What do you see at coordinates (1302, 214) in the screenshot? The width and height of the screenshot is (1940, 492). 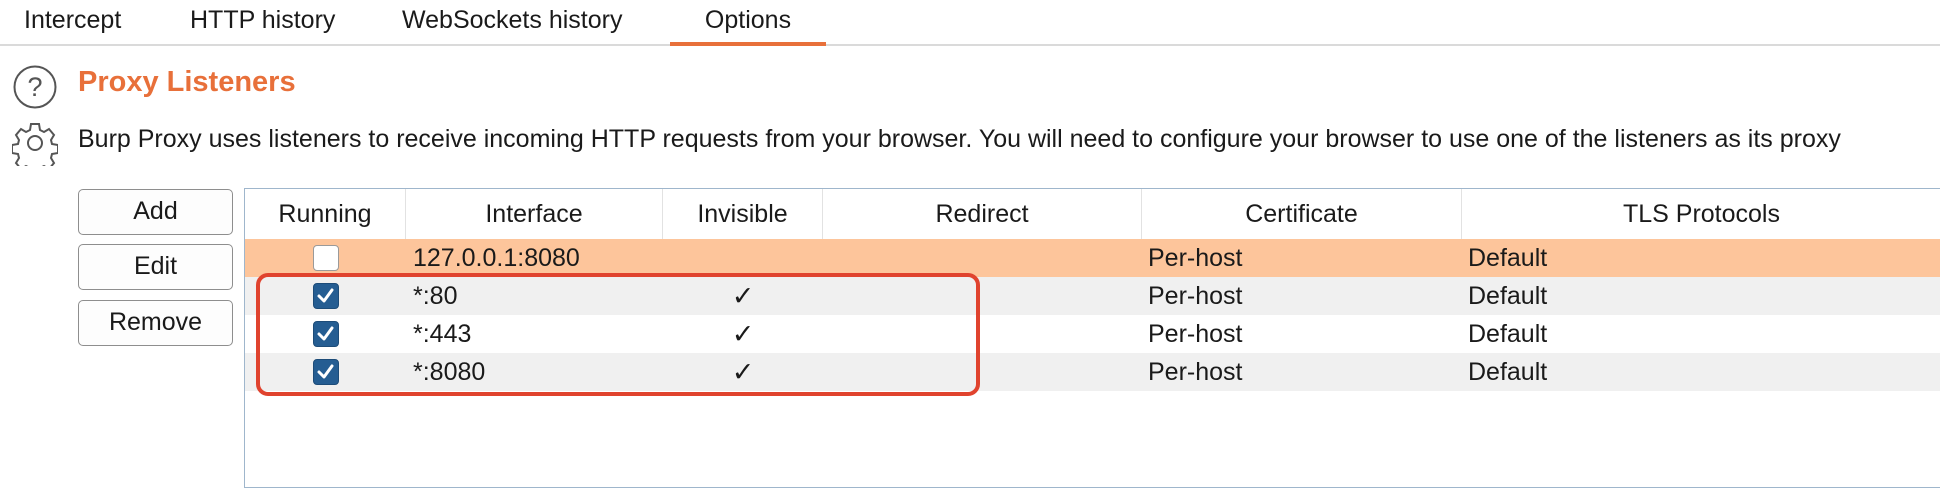 I see `column-header-certificate: Certificate` at bounding box center [1302, 214].